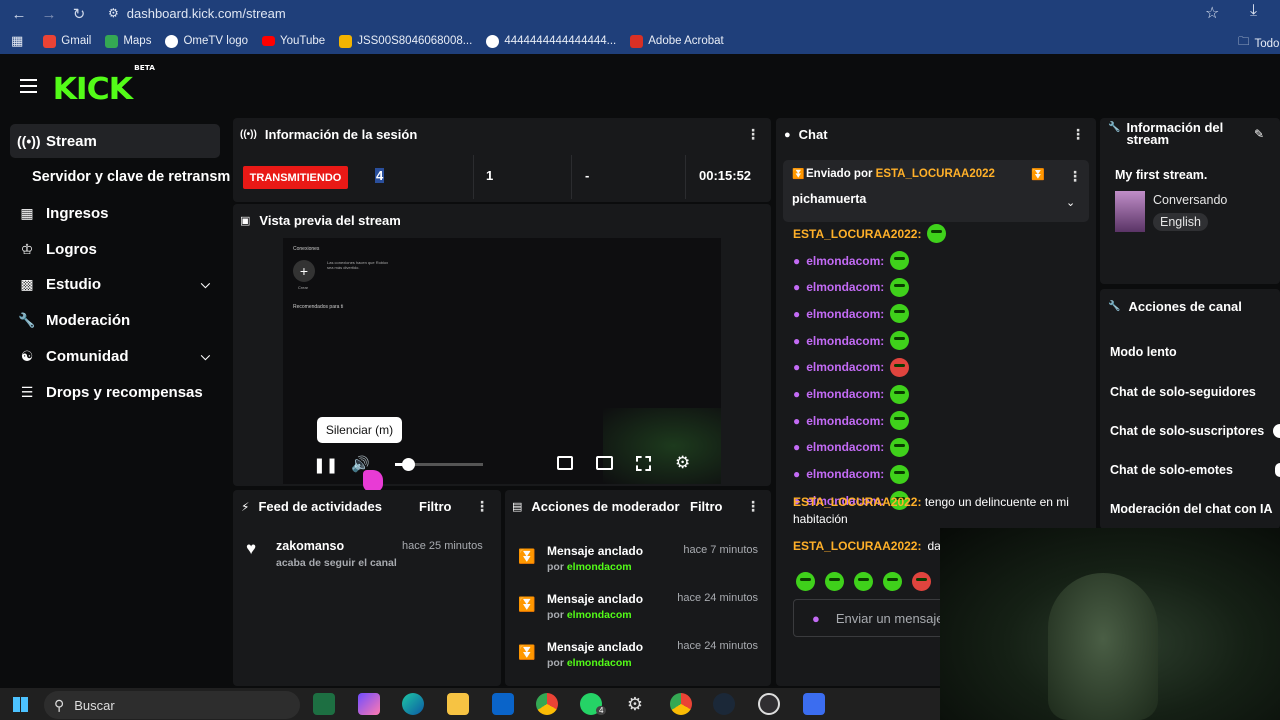  I want to click on chrome-profile-icon, so click(681, 704).